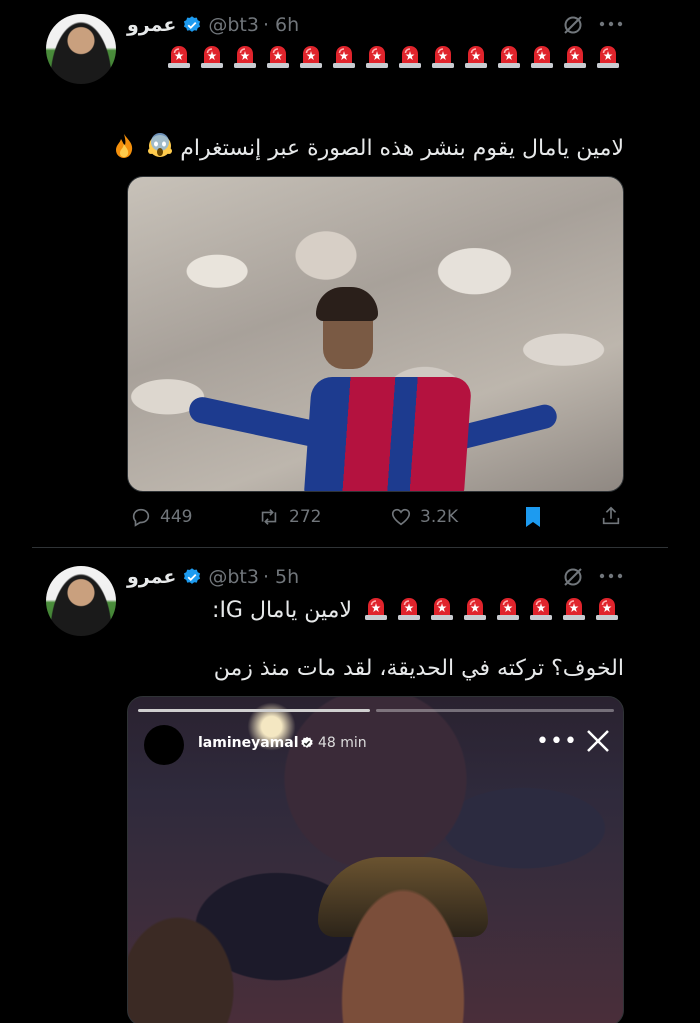  What do you see at coordinates (388, 434) in the screenshot?
I see `player-shirt` at bounding box center [388, 434].